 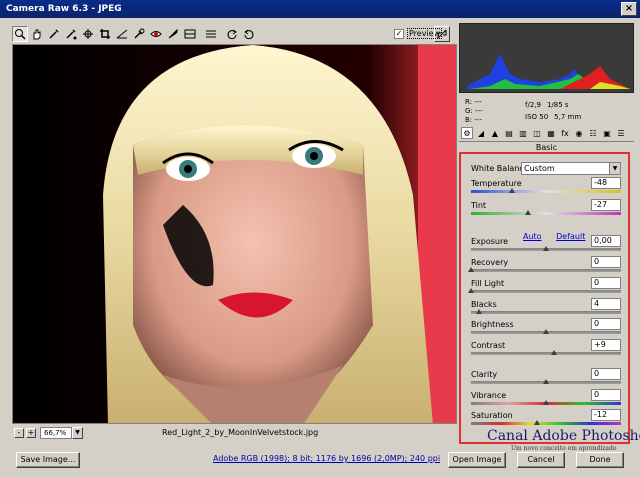 I want to click on white-balance-select: Custom ▼, so click(x=571, y=168).